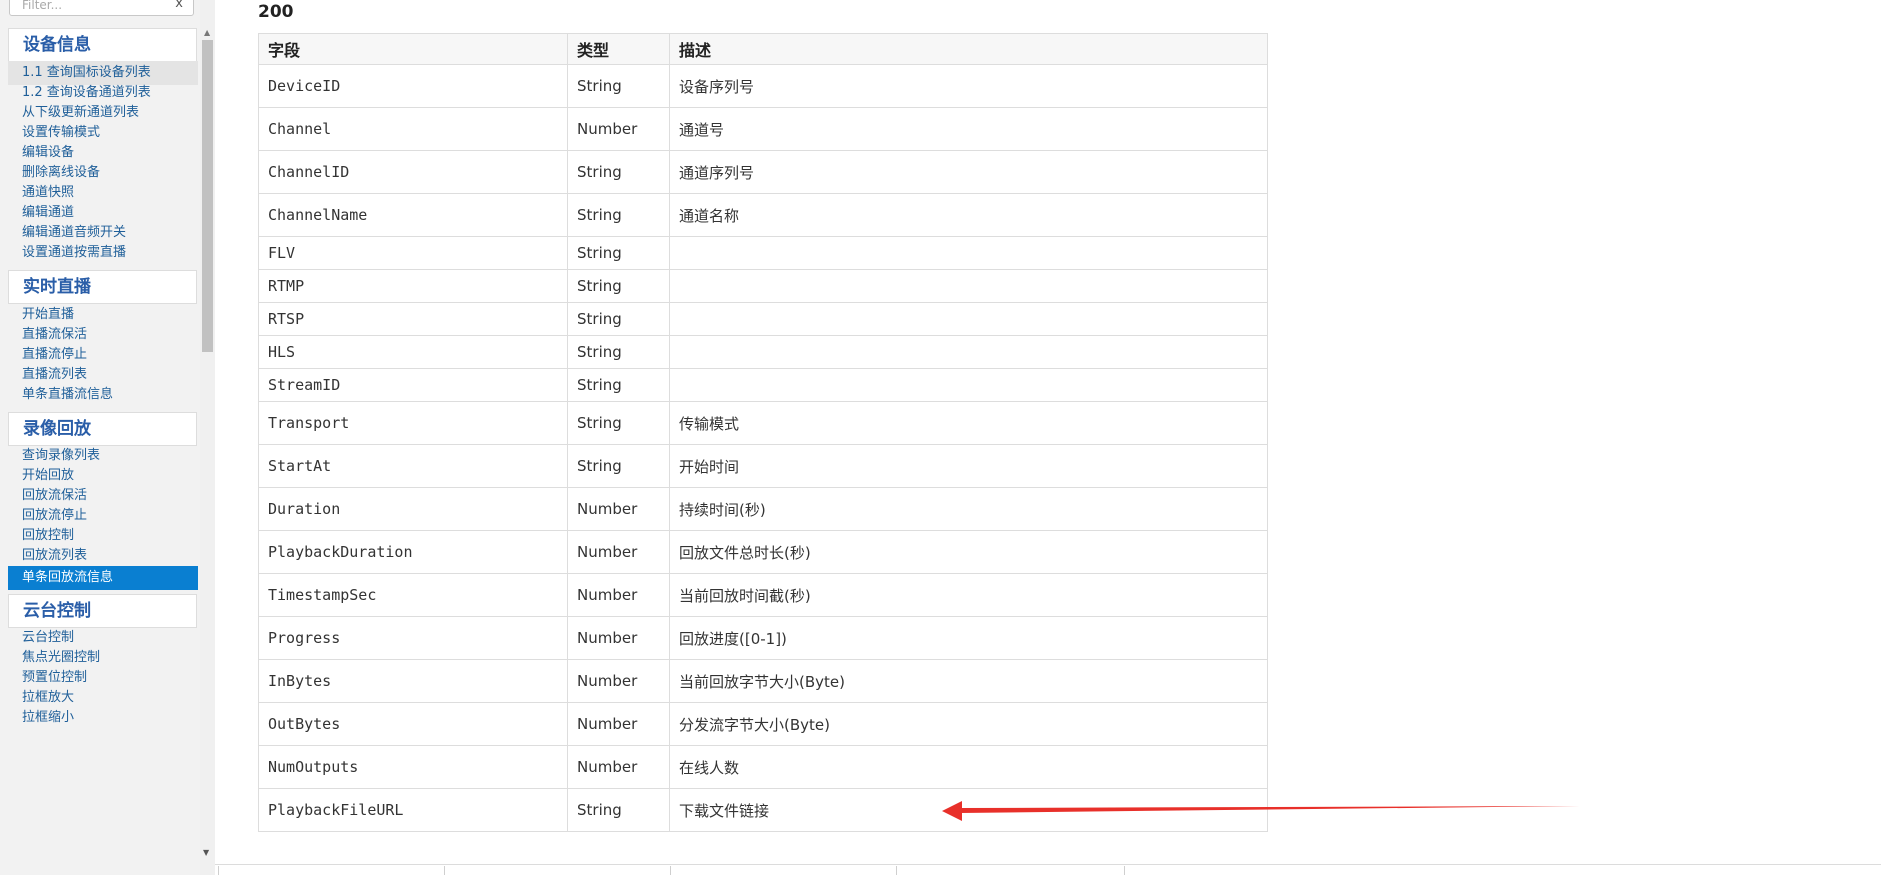 This screenshot has width=1881, height=875. I want to click on table-row: StreamID String, so click(763, 385).